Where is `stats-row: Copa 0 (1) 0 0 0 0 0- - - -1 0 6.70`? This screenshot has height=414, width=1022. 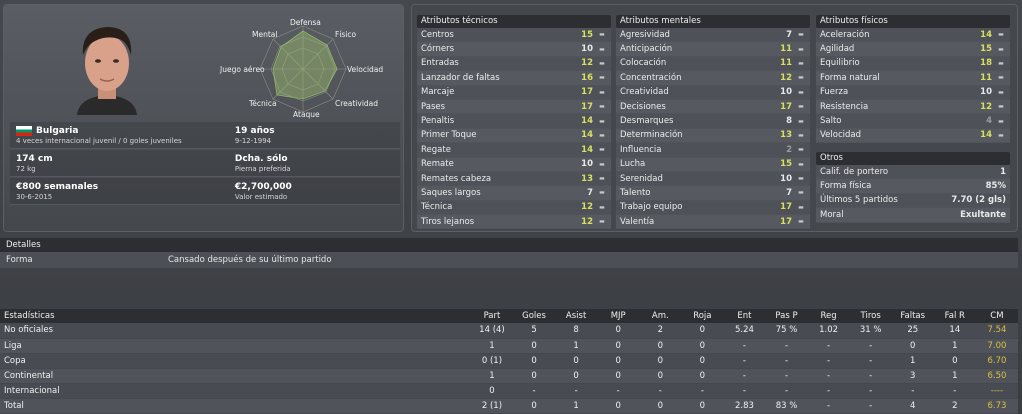
stats-row: Copa 0 (1) 0 0 0 0 0- - - -1 0 6.70 is located at coordinates (509, 361).